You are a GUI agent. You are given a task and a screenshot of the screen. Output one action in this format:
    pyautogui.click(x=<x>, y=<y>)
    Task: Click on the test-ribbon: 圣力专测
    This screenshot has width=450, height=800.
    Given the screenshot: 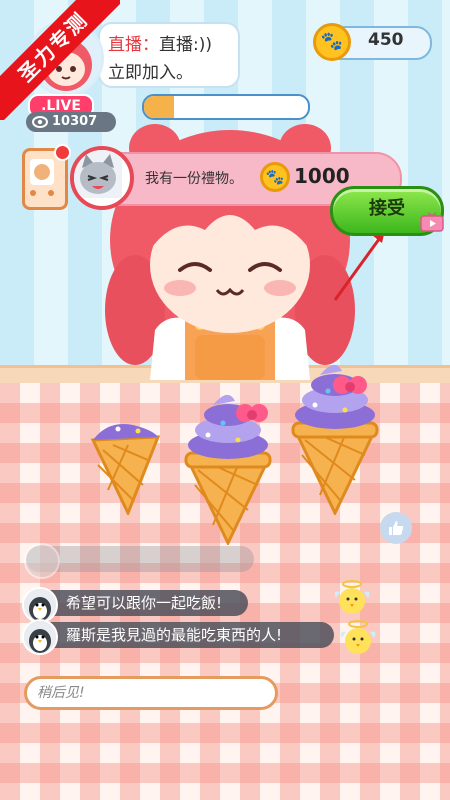 What is the action you would take?
    pyautogui.click(x=60, y=60)
    